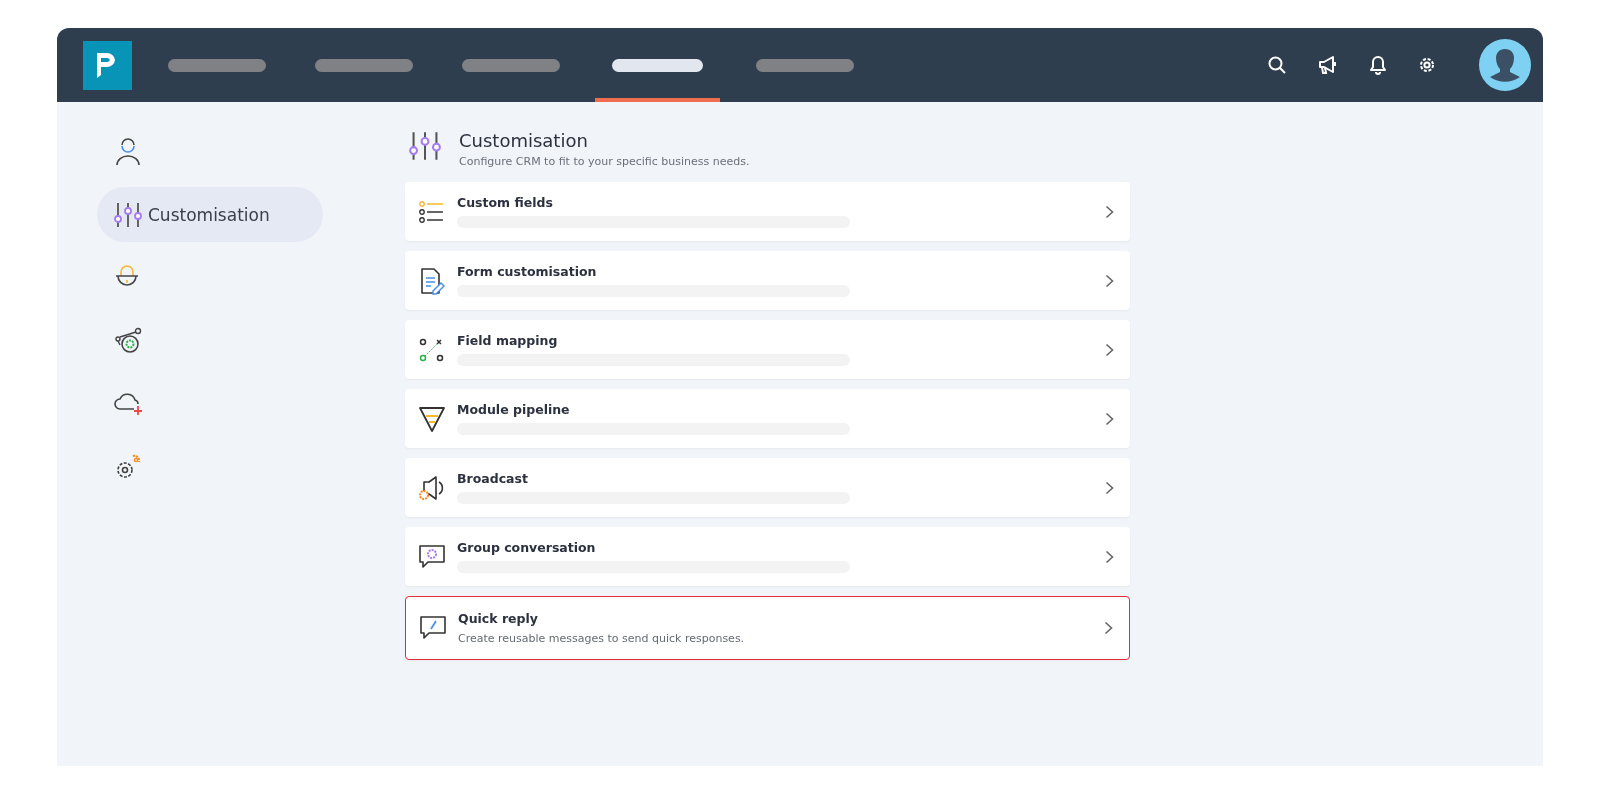 Image resolution: width=1600 pixels, height=801 pixels. I want to click on sidebar-item: Customisation, so click(210, 214).